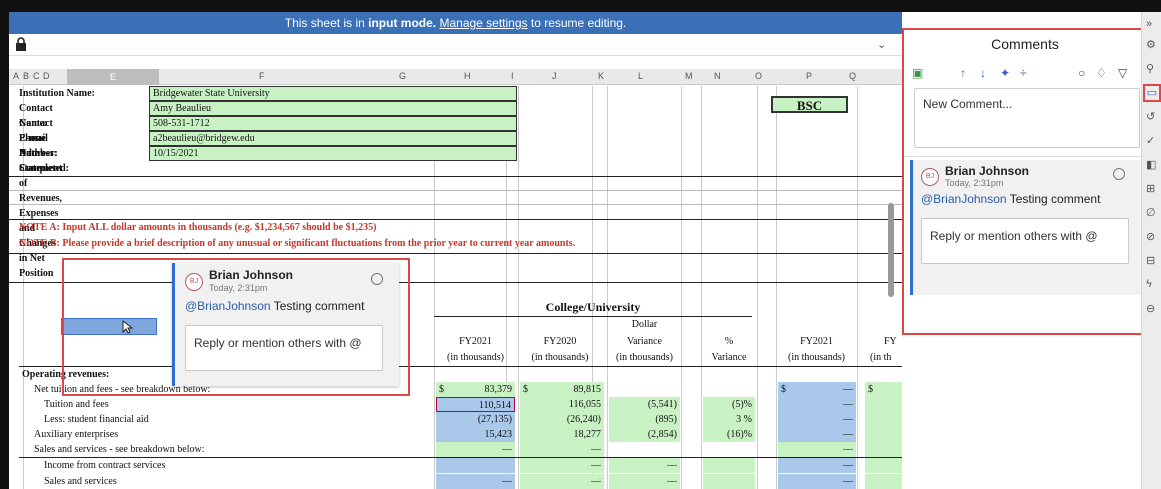 This screenshot has width=1161, height=489. What do you see at coordinates (1152, 93) in the screenshot?
I see `comments-icon: ▭` at bounding box center [1152, 93].